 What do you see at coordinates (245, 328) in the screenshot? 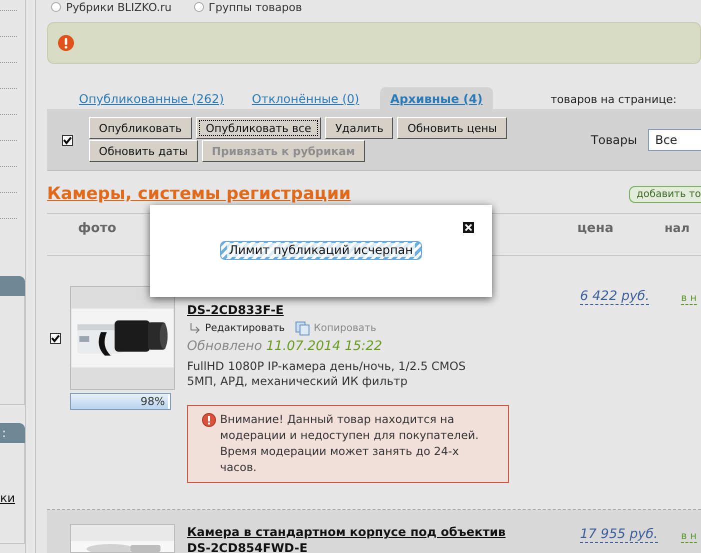
I see `edit-link: Редактировать` at bounding box center [245, 328].